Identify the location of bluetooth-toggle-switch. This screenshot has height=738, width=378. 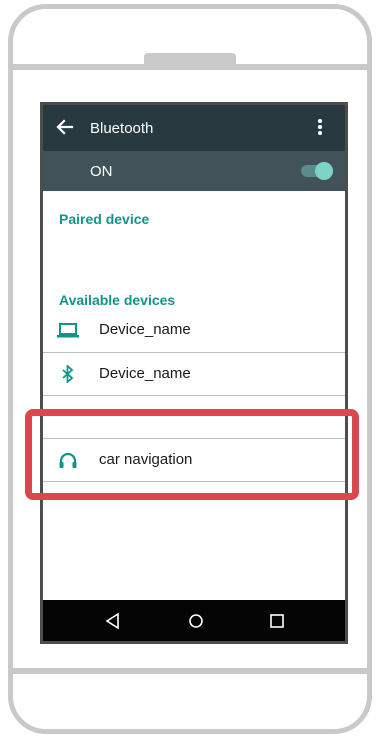
(317, 171).